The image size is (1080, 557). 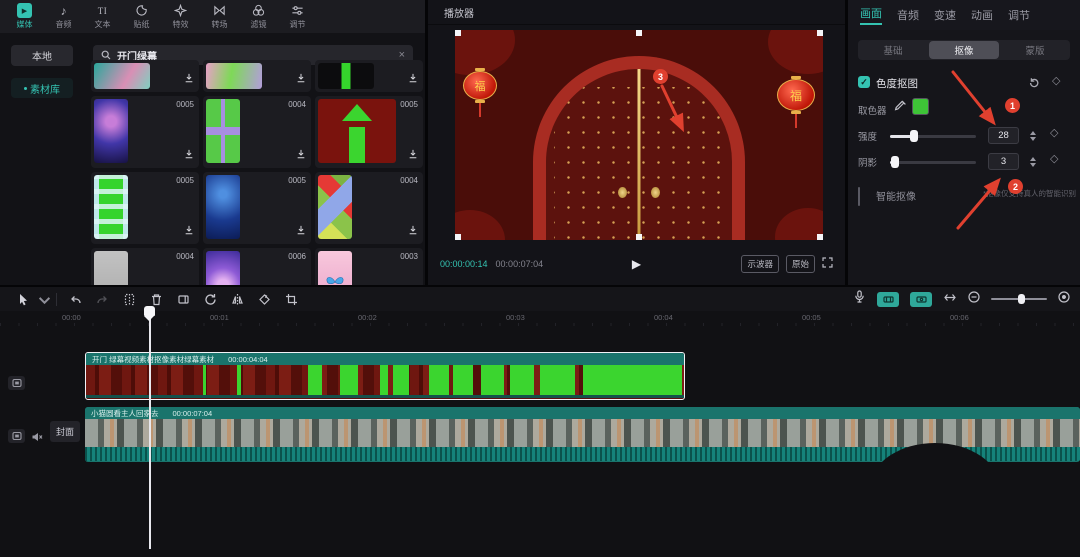 I want to click on nav-material-library: 素材库, so click(x=42, y=88).